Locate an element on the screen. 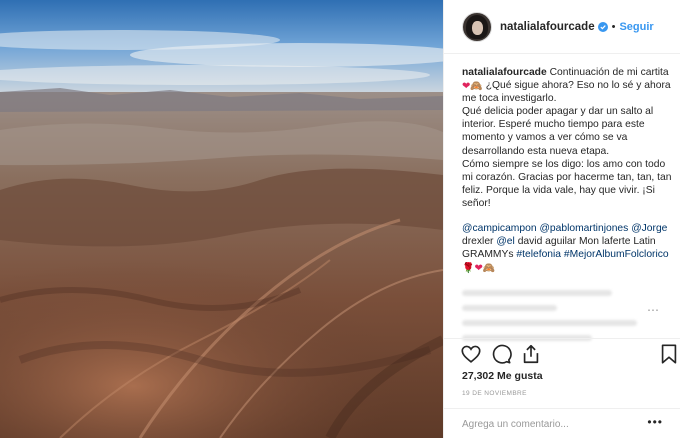 The height and width of the screenshot is (438, 680). bookmark-icon is located at coordinates (669, 354).